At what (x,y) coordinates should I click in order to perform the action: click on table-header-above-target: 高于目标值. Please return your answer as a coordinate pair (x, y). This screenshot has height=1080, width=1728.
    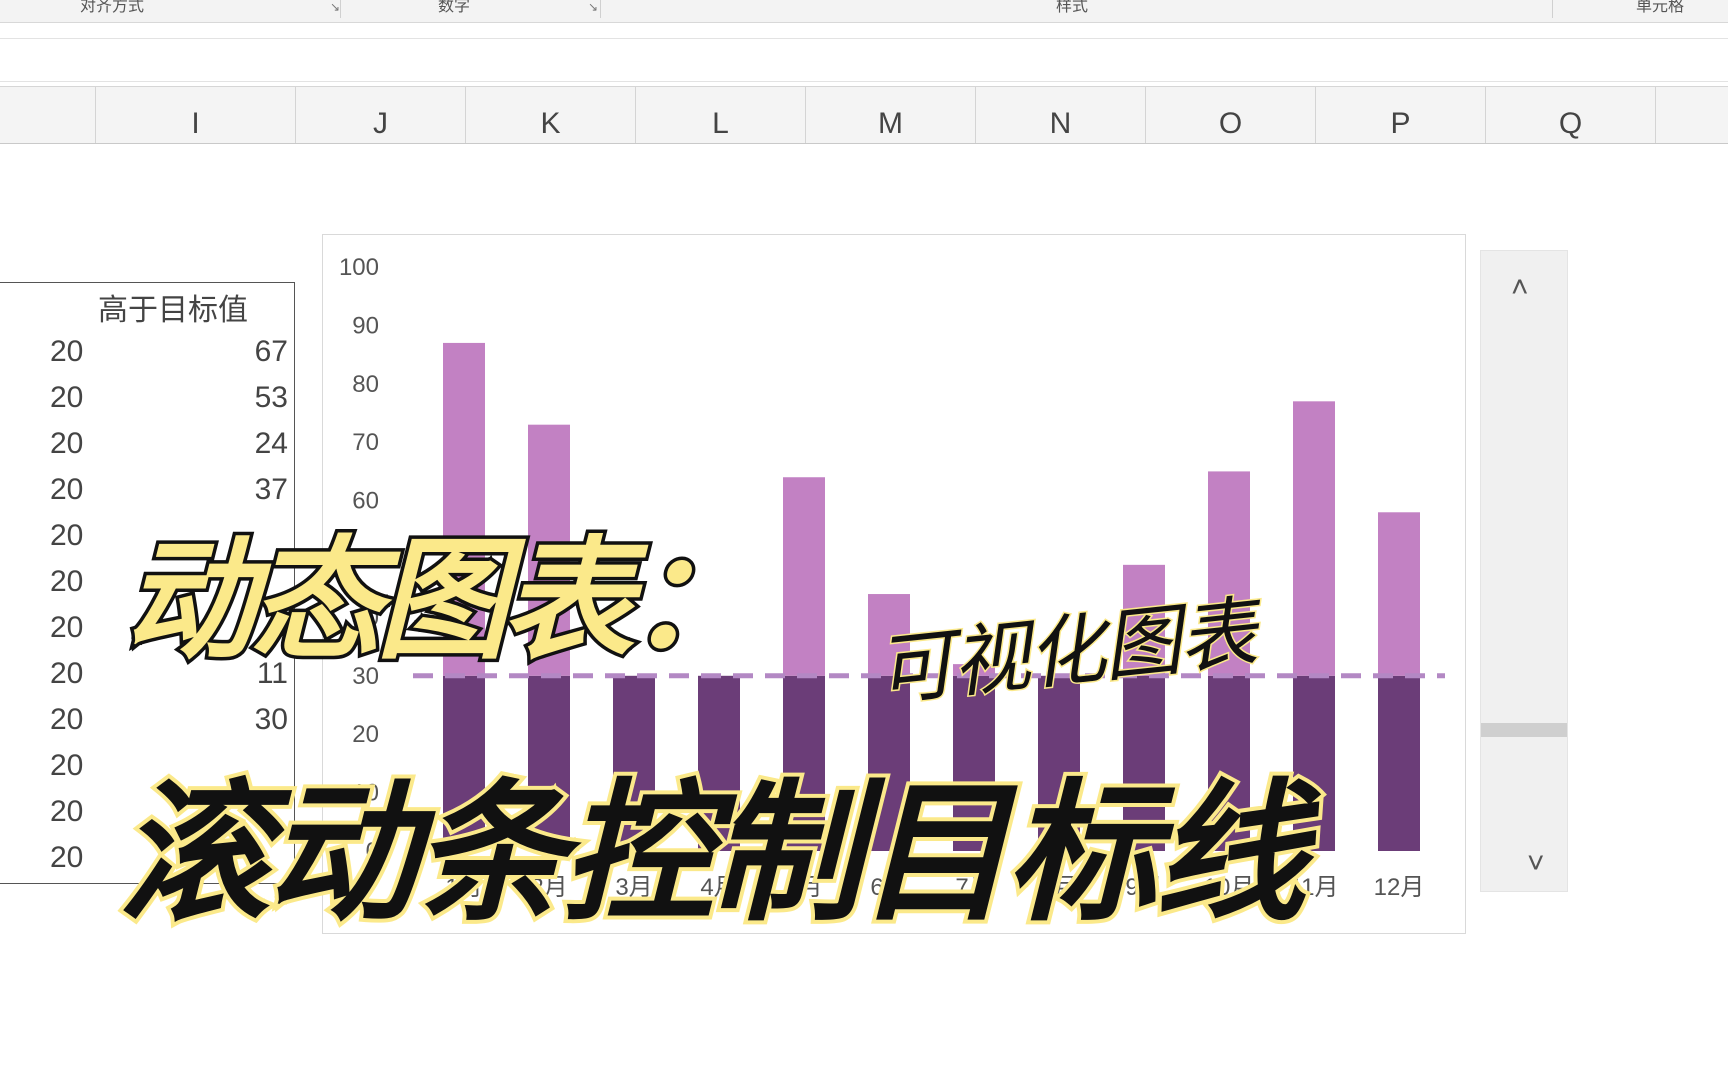
    Looking at the image, I should click on (173, 310).